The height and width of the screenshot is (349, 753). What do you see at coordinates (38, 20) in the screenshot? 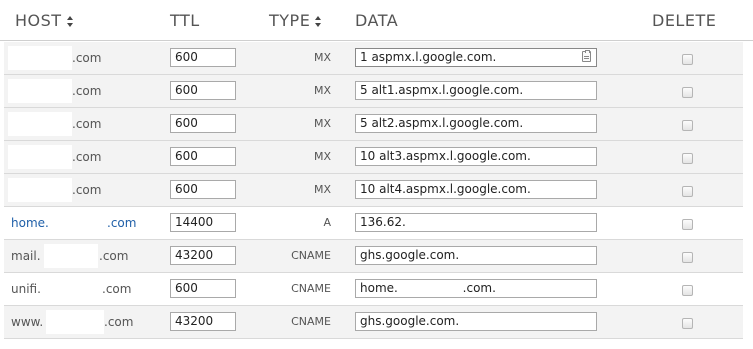
I see `column-header-host-label: HOST` at bounding box center [38, 20].